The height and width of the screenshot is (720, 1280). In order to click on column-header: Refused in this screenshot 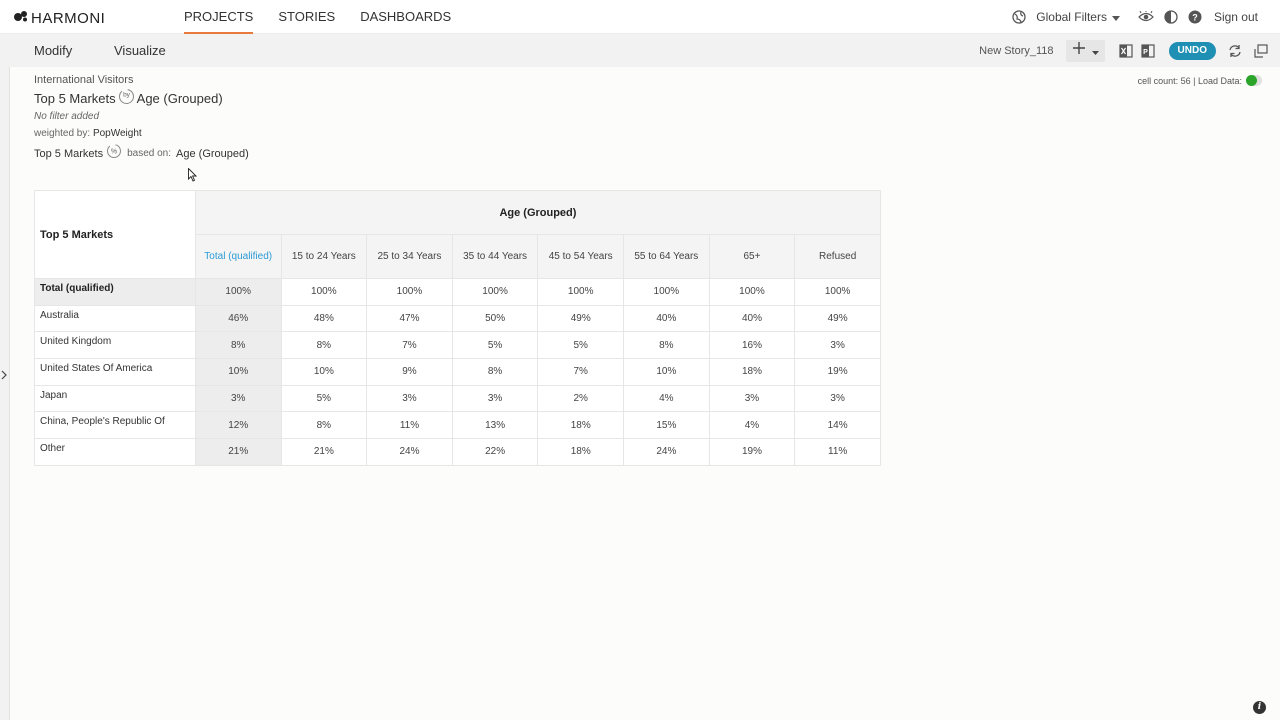, I will do `click(837, 256)`.